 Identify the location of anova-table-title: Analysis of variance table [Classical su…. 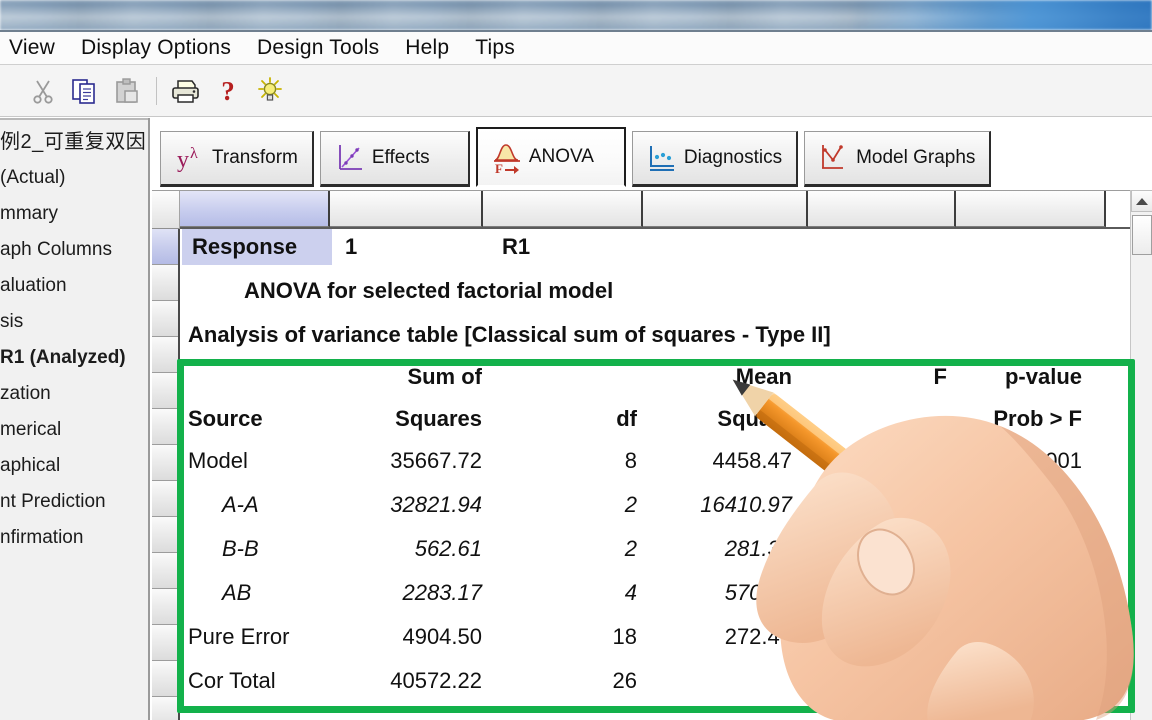
(509, 334).